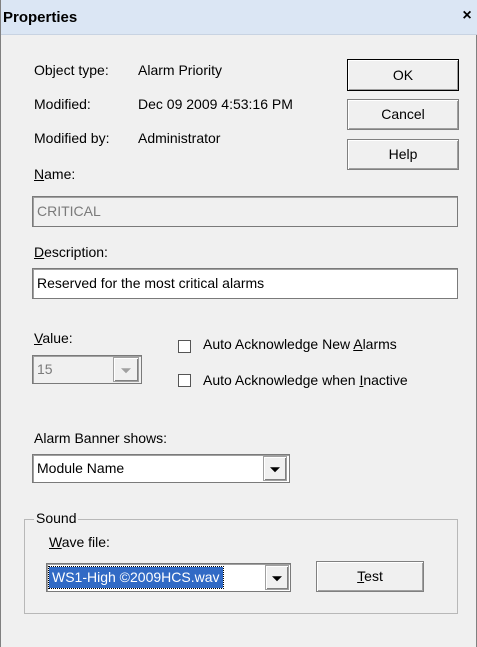 The height and width of the screenshot is (647, 477). I want to click on wave-file-label: Wave file:, so click(79, 542).